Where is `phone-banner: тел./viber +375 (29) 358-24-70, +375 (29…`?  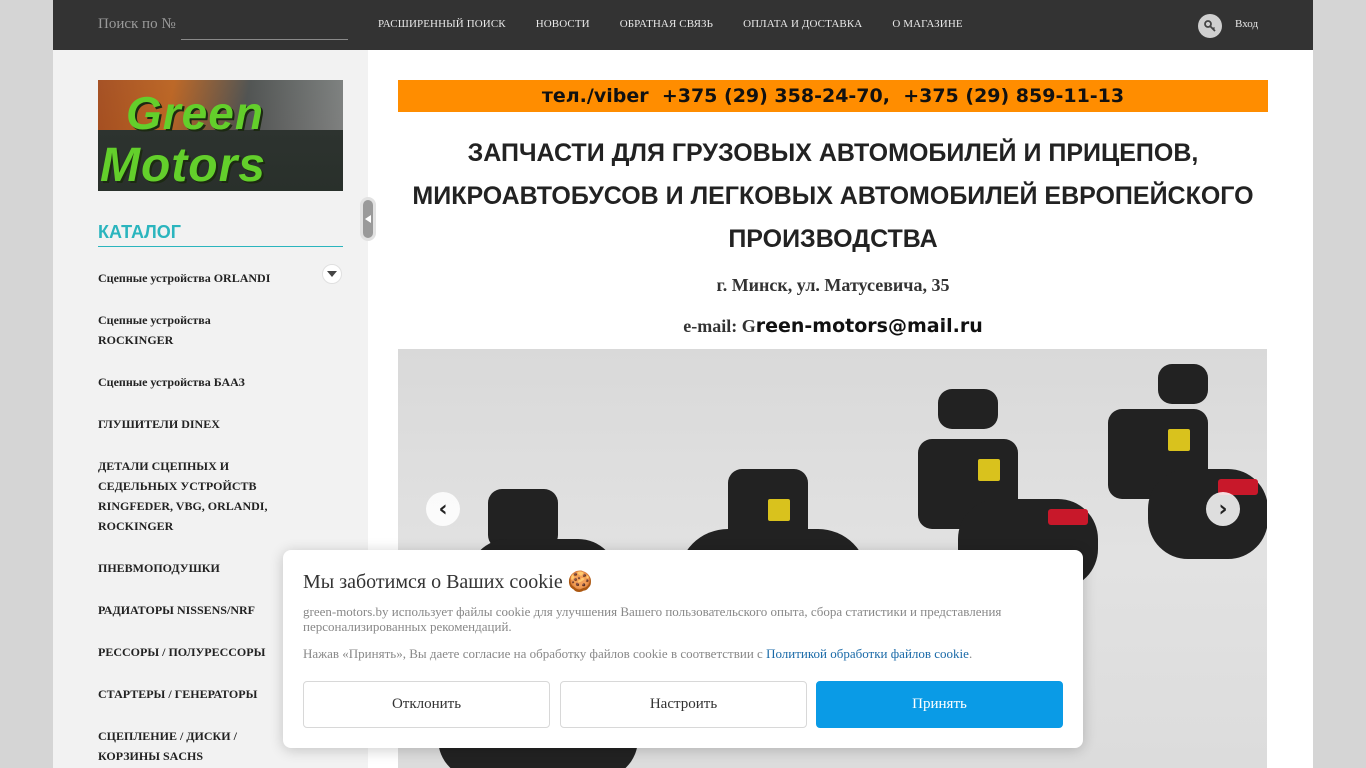
phone-banner: тел./viber +375 (29) 358-24-70, +375 (29… is located at coordinates (833, 96).